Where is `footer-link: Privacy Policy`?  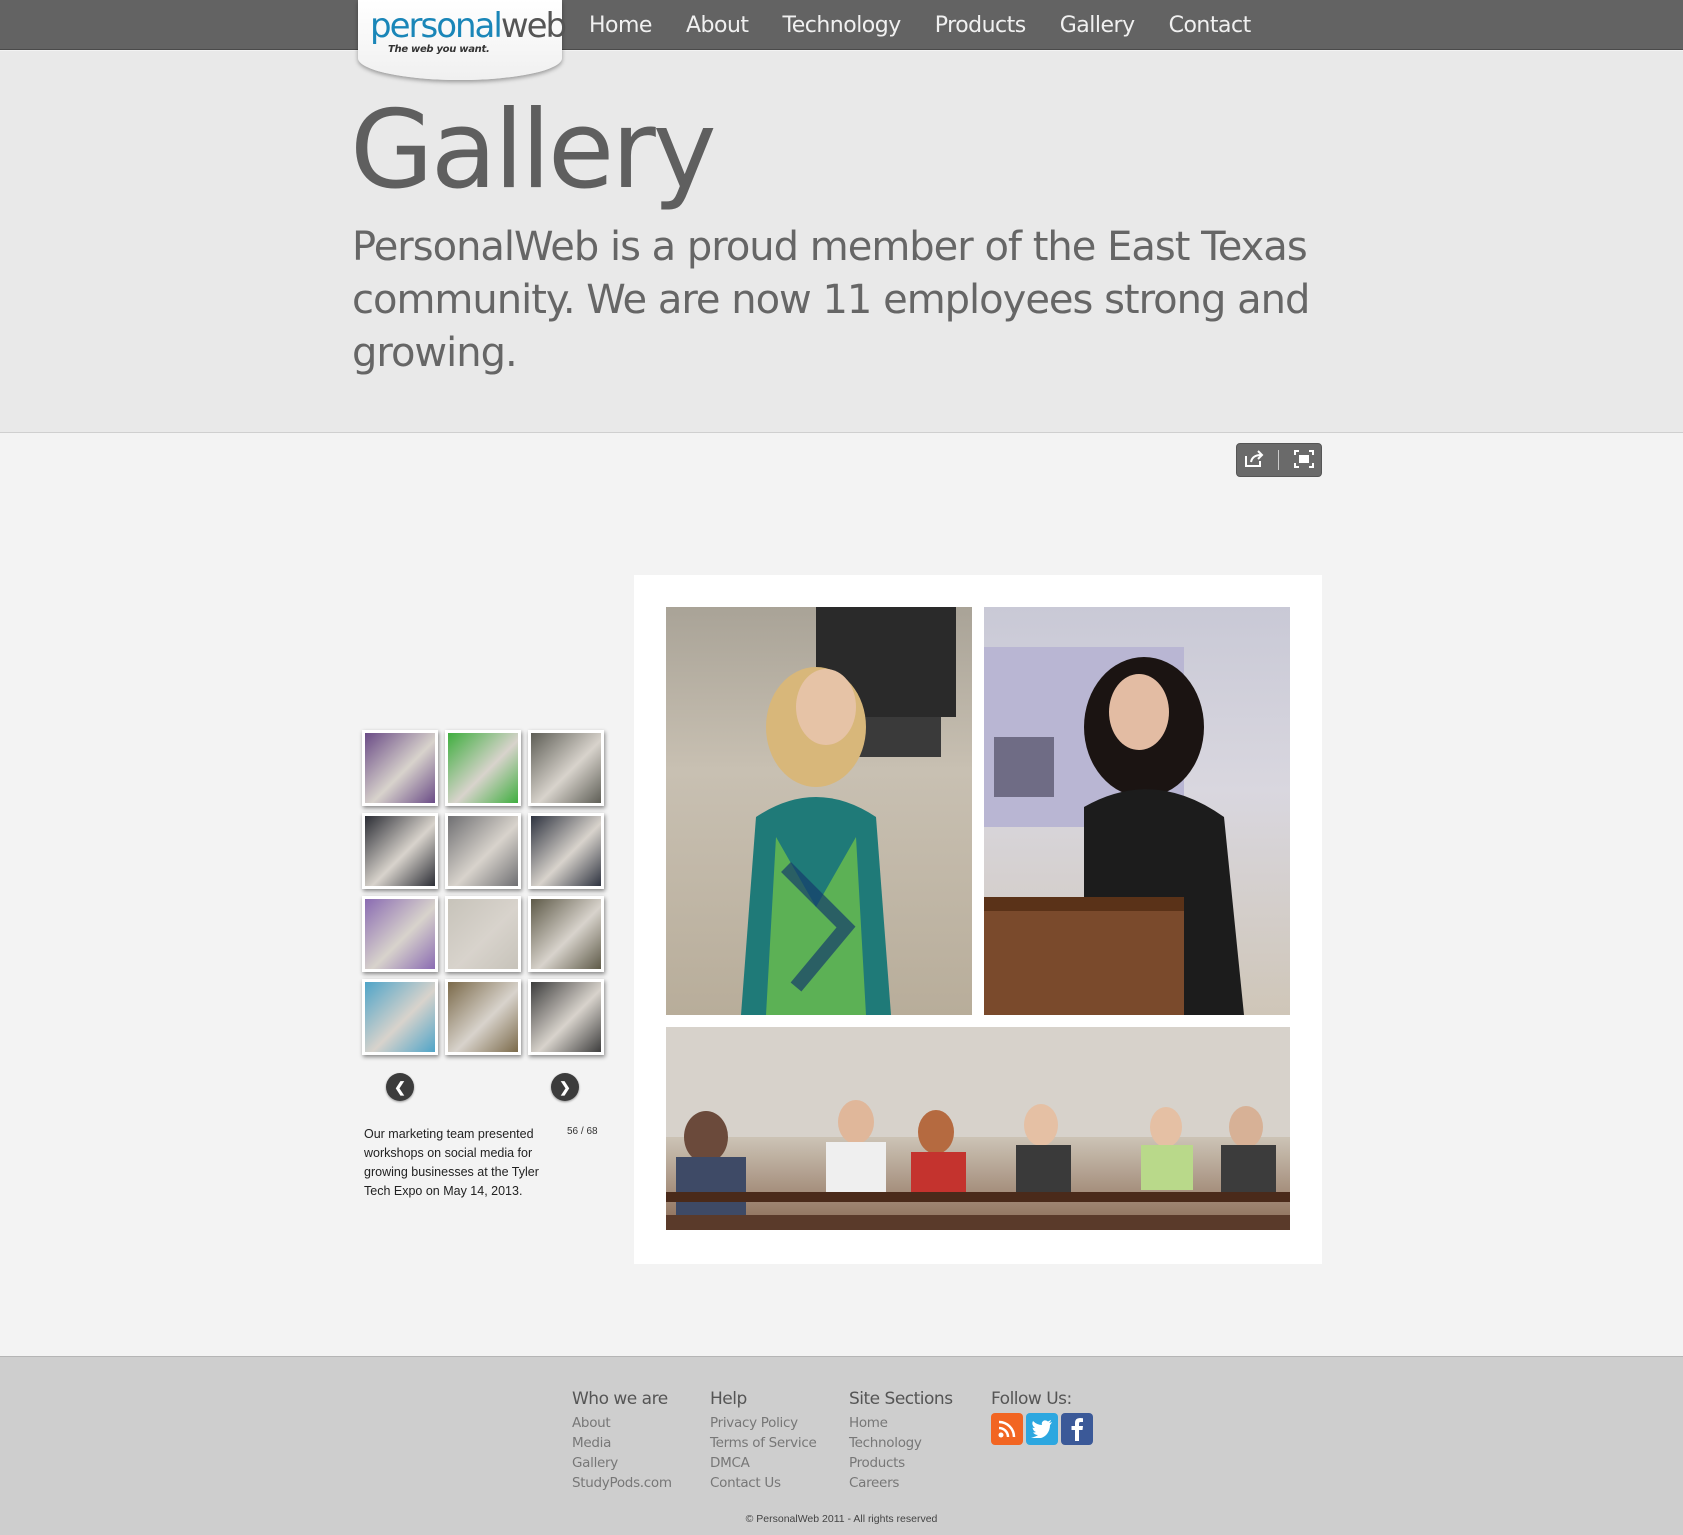
footer-link: Privacy Policy is located at coordinates (763, 1423).